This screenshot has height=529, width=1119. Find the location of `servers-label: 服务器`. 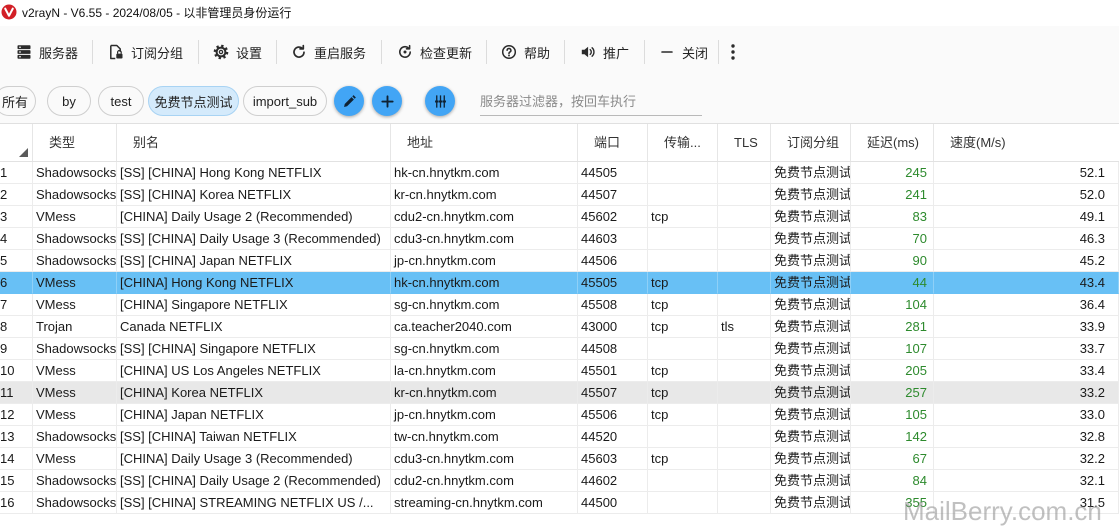

servers-label: 服务器 is located at coordinates (59, 53).